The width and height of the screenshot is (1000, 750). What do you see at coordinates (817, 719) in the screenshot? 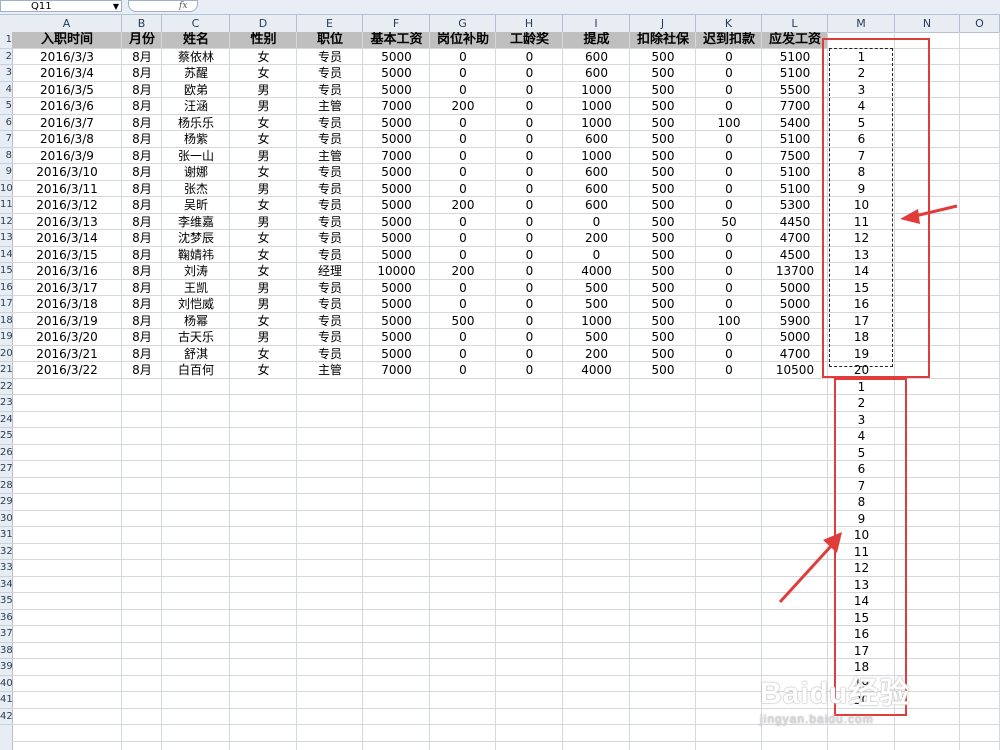
I see `watermark-url: jingyan.baidu.com` at bounding box center [817, 719].